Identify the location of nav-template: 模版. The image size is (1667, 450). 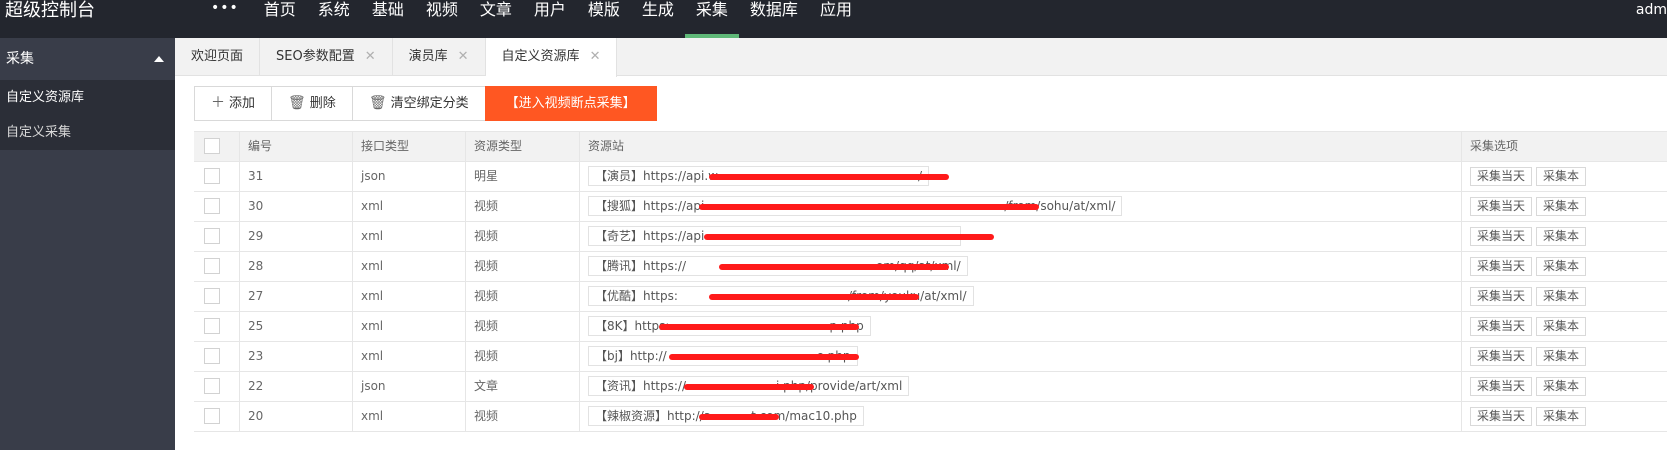
(604, 19).